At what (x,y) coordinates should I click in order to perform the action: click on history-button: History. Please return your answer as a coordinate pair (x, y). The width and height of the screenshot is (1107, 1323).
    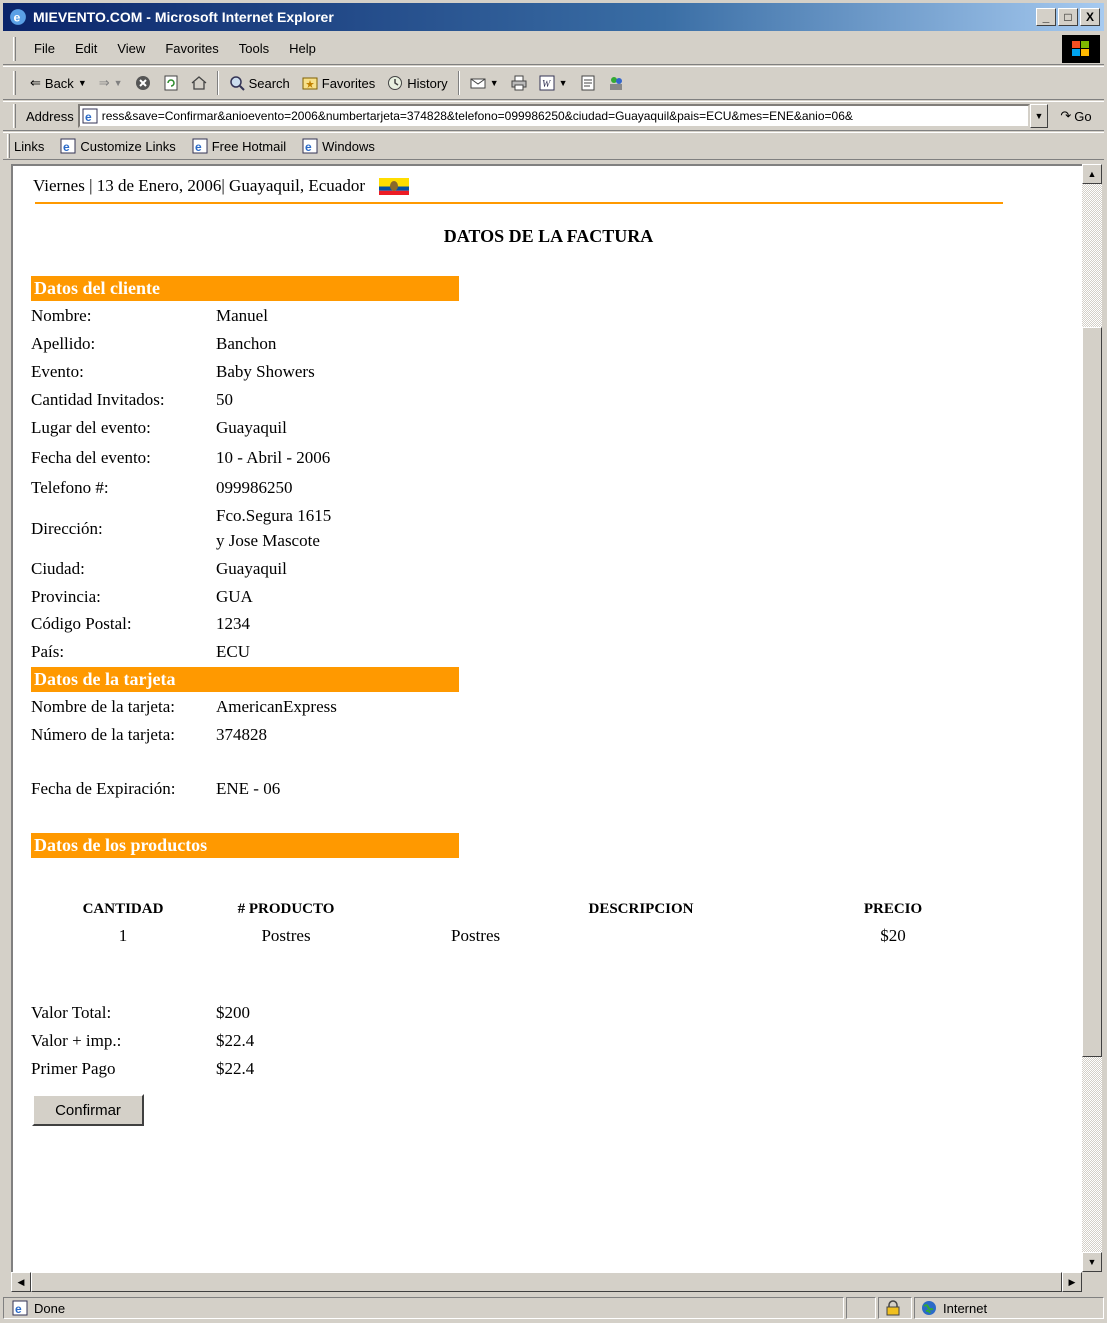
    Looking at the image, I should click on (417, 83).